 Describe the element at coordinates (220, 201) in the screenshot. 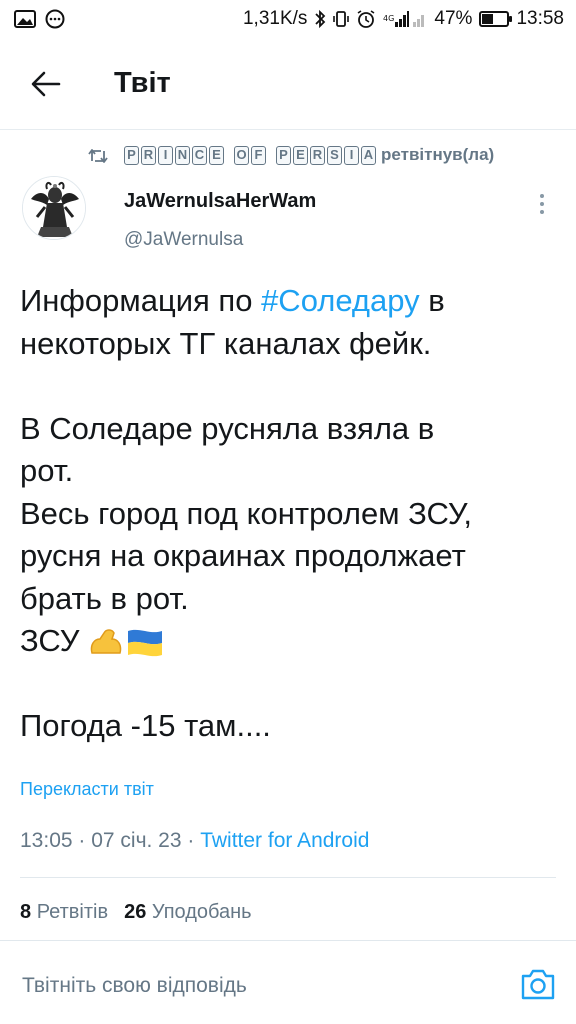

I see `author-name: JaWernulsaHerWam` at that location.